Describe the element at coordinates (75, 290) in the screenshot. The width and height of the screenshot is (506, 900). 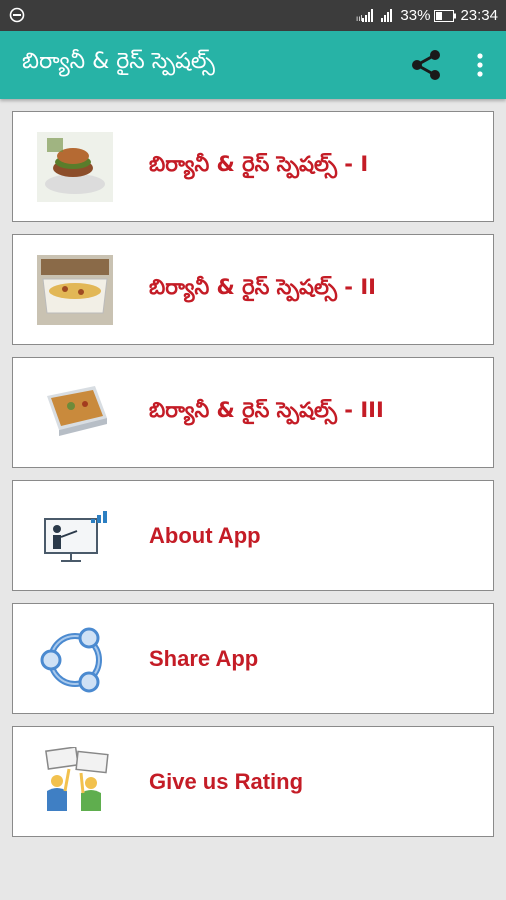
I see `rice-dish-thumbnail` at that location.